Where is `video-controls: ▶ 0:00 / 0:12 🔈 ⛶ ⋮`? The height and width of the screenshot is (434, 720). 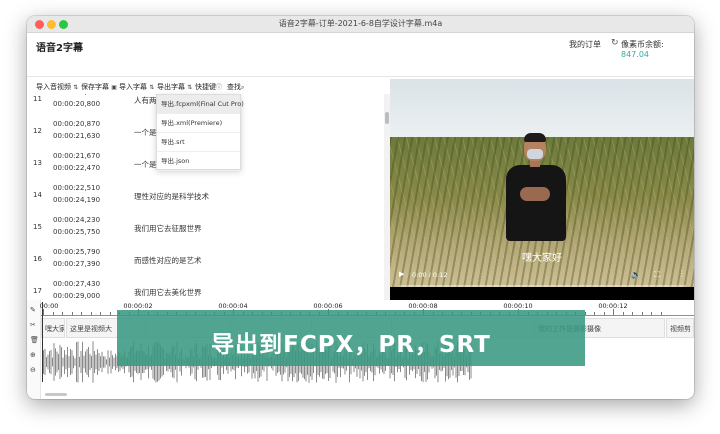
video-controls: ▶ 0:00 / 0:12 🔈 ⛶ ⋮ is located at coordinates (542, 282).